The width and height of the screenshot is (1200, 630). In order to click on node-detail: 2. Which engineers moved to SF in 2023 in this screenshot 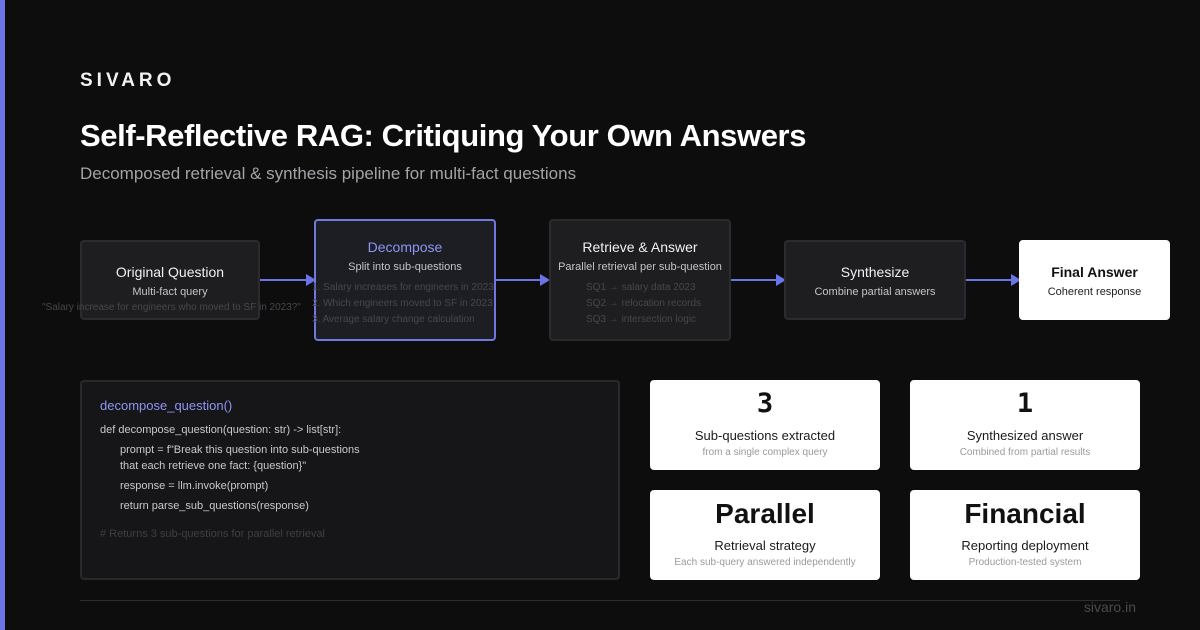, I will do `click(402, 303)`.